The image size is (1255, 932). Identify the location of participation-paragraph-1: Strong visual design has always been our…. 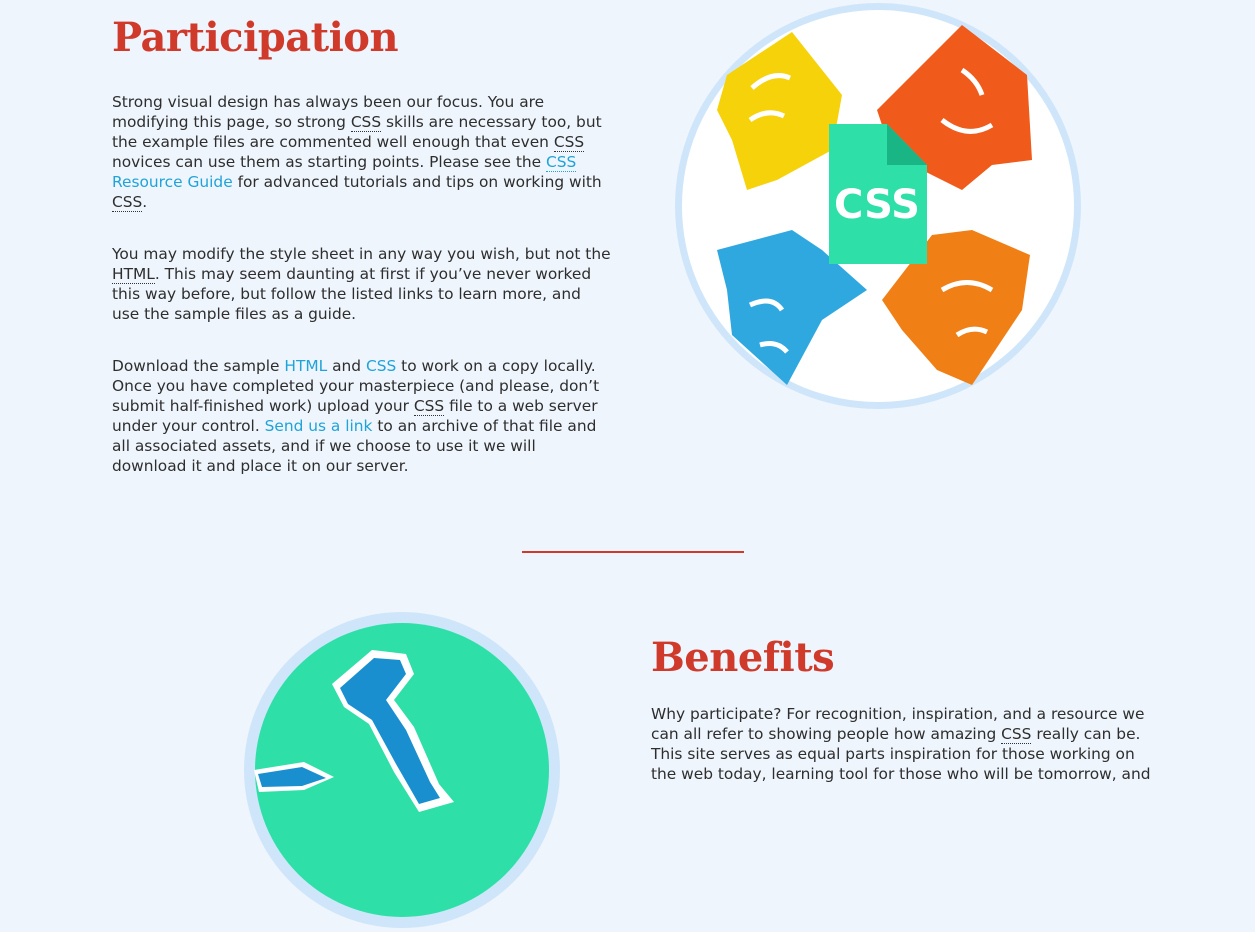
(362, 152).